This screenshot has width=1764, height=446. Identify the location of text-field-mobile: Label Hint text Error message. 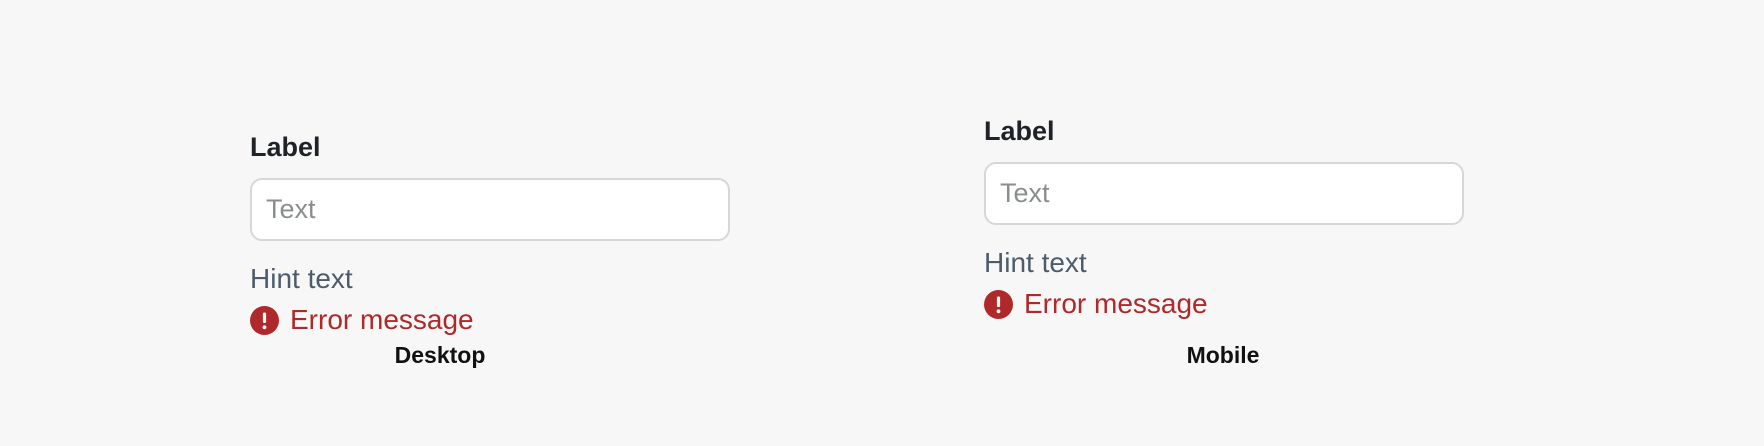
(1224, 217).